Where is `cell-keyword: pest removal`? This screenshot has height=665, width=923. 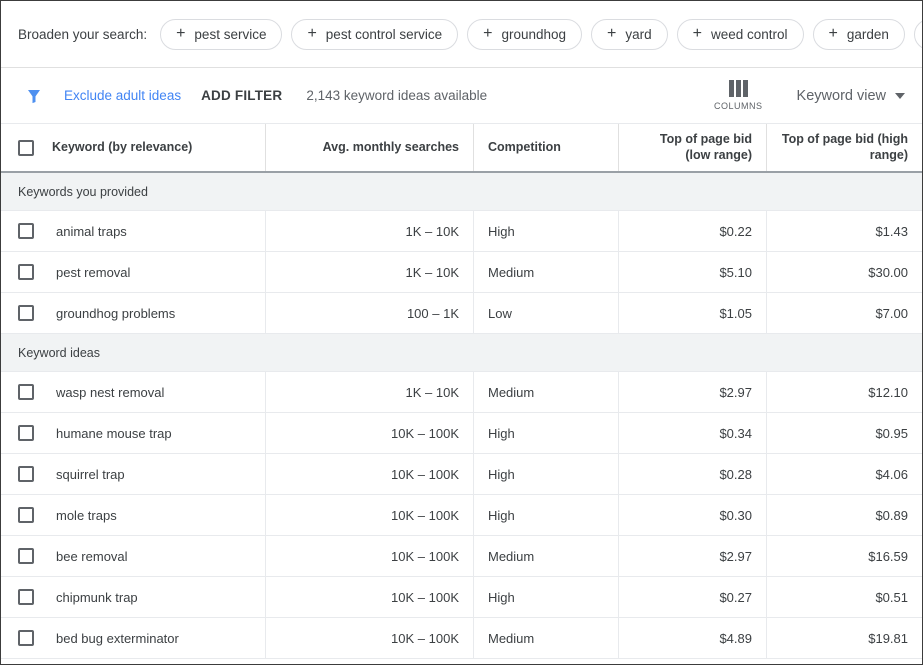
cell-keyword: pest removal is located at coordinates (133, 272).